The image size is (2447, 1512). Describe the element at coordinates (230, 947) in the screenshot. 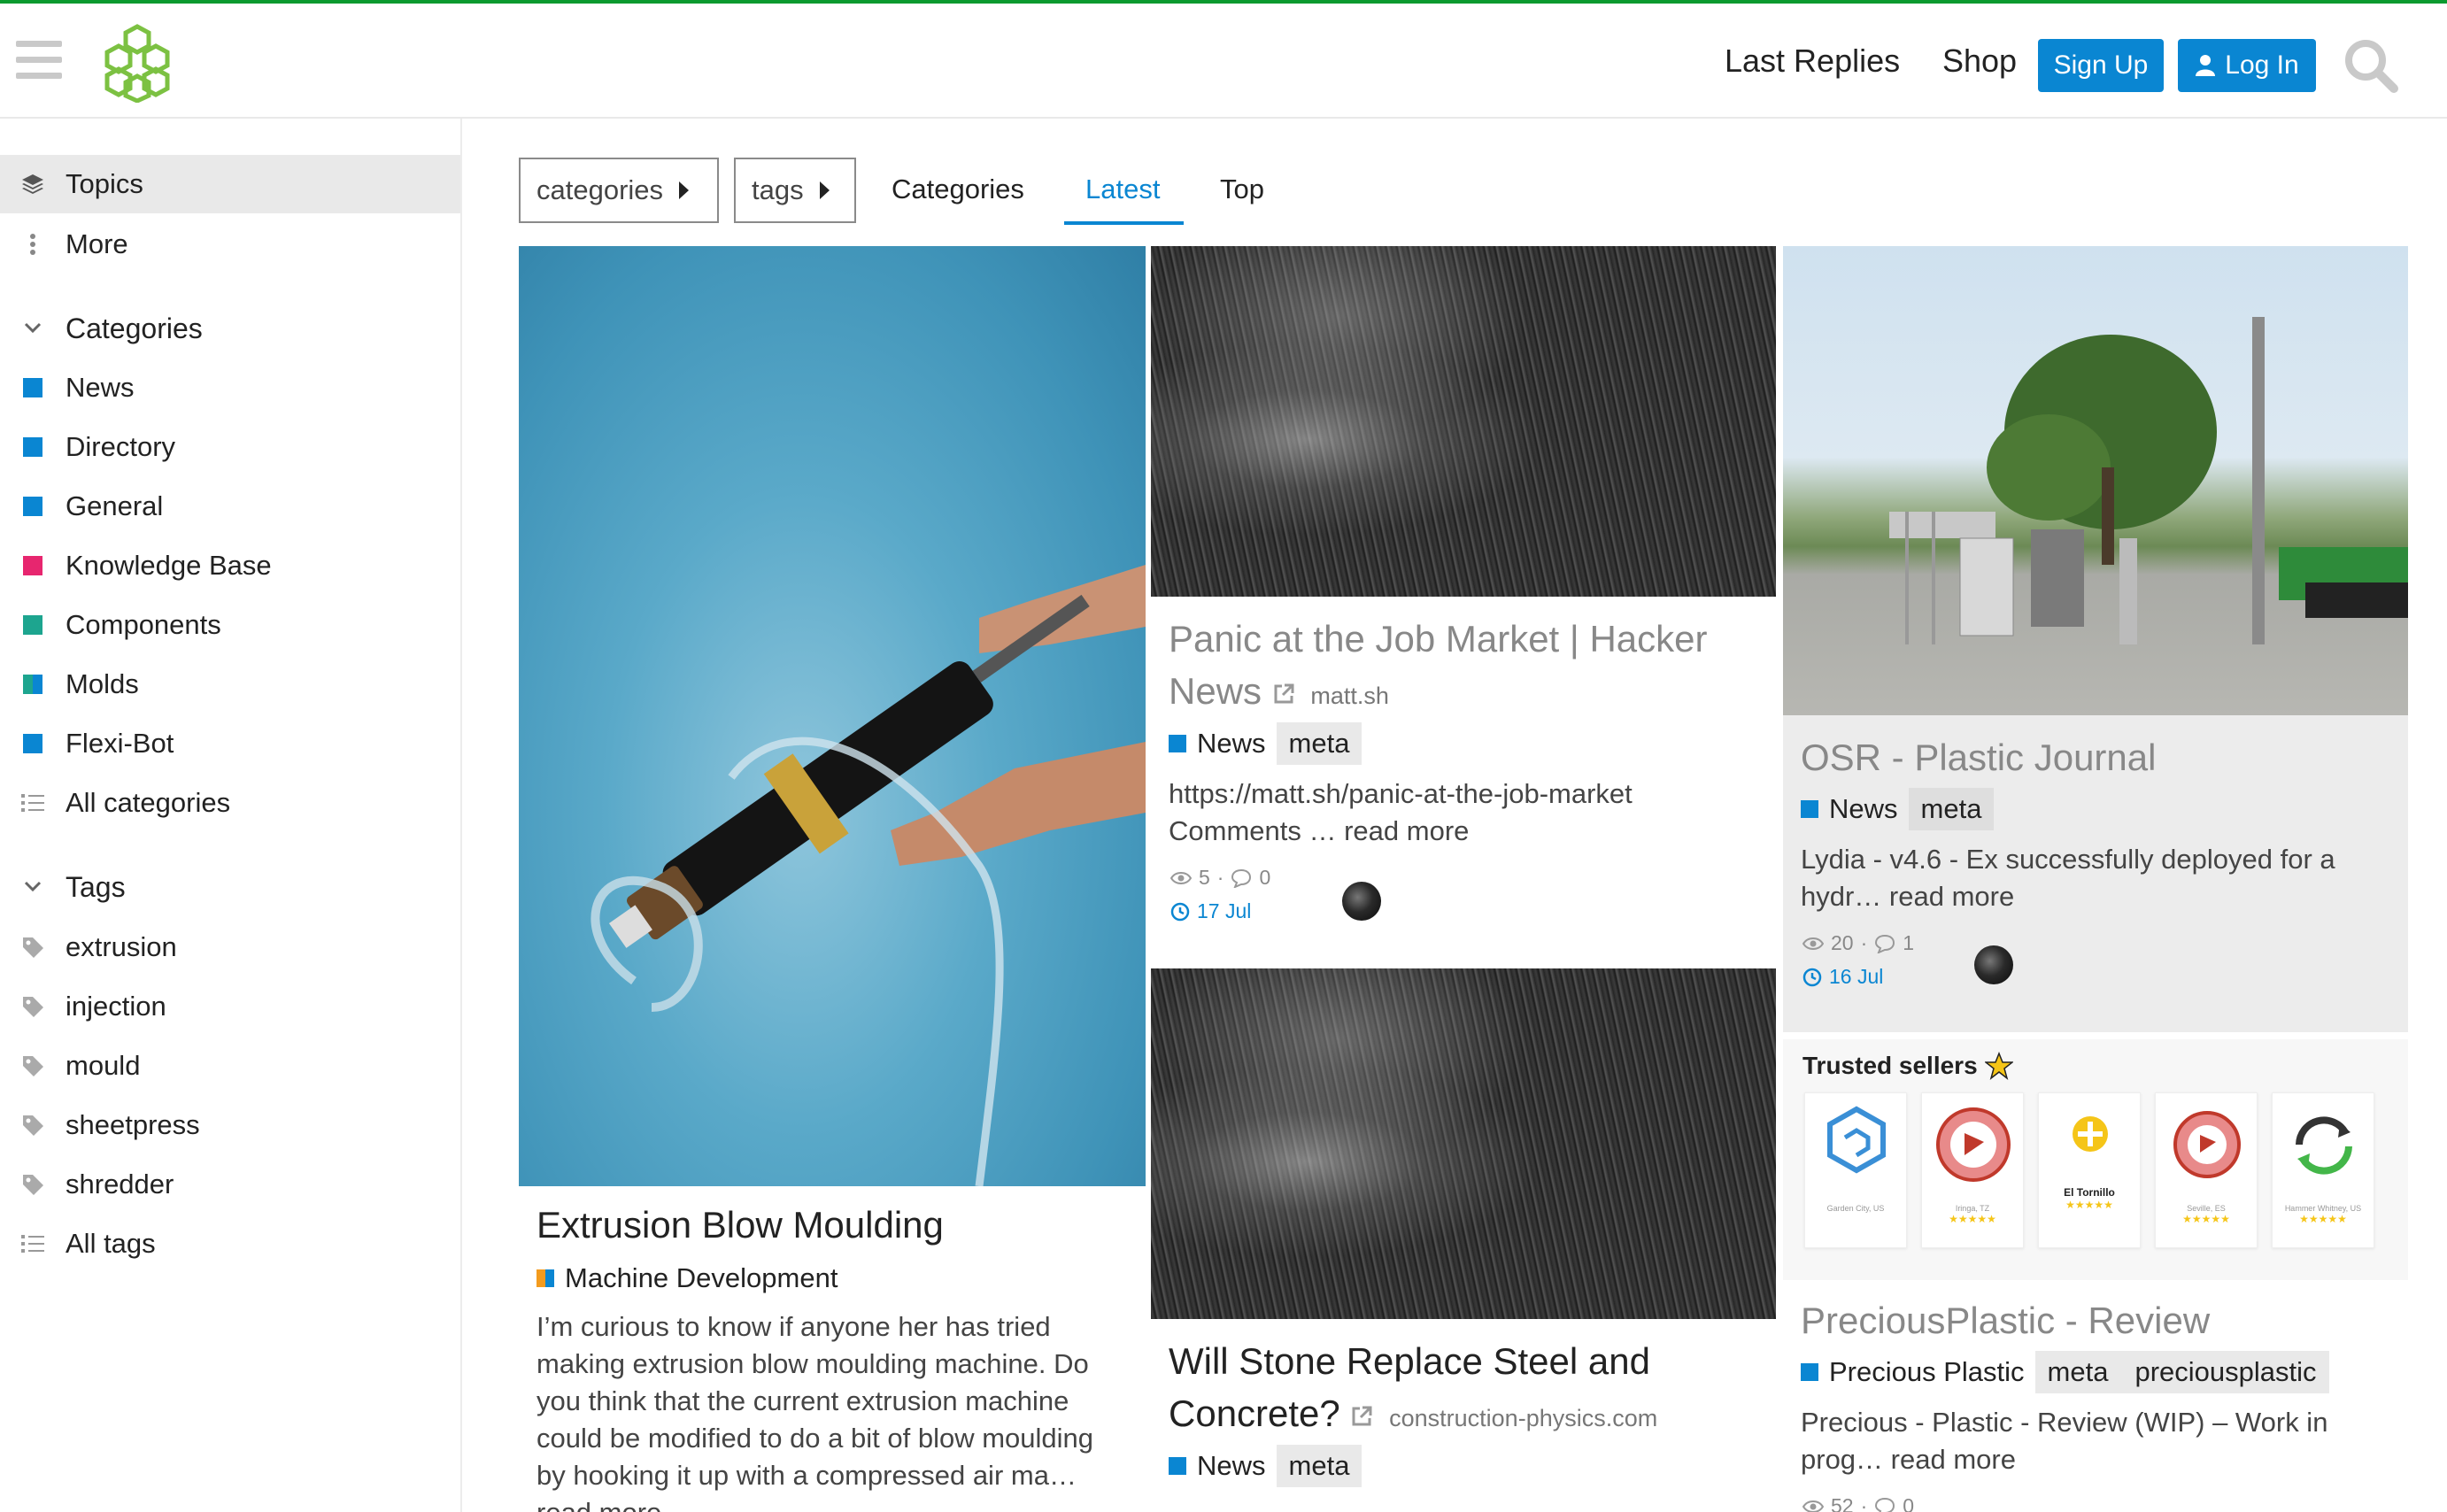

I see `sidebar-tag-extrusion: extrusion` at that location.